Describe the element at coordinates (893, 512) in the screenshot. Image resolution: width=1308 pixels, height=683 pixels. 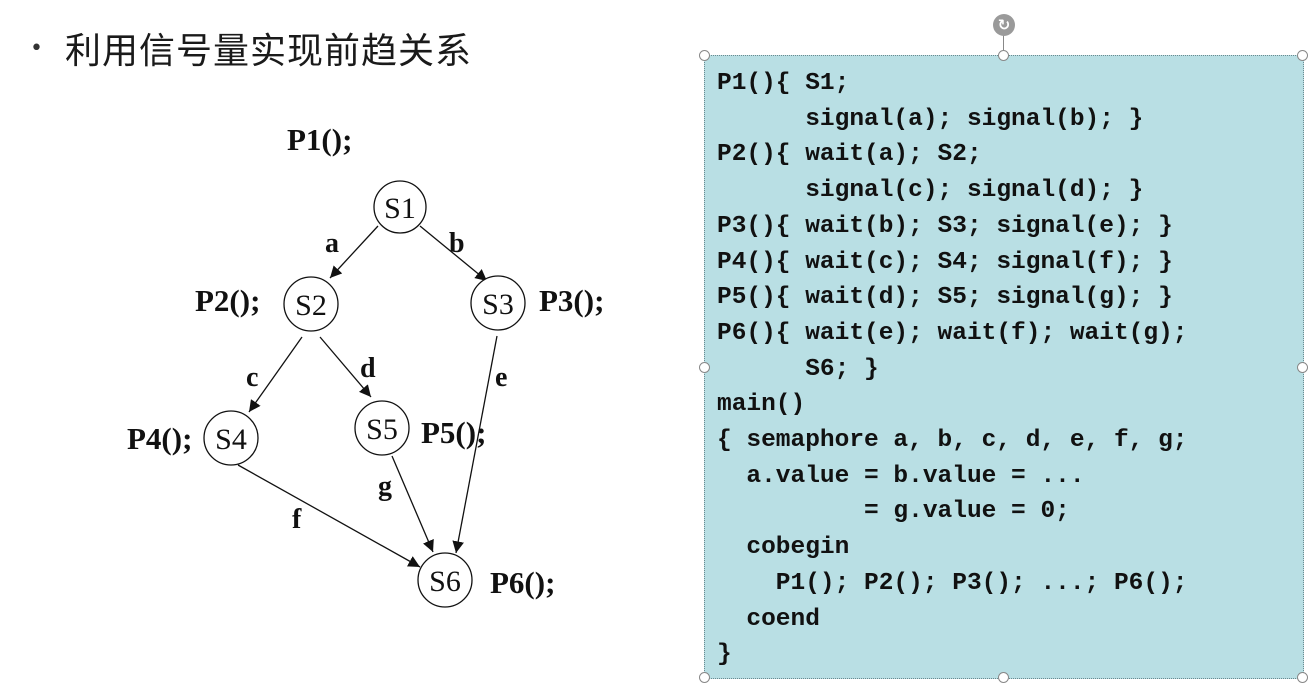
I see `code-line: = g.value = 0;` at that location.